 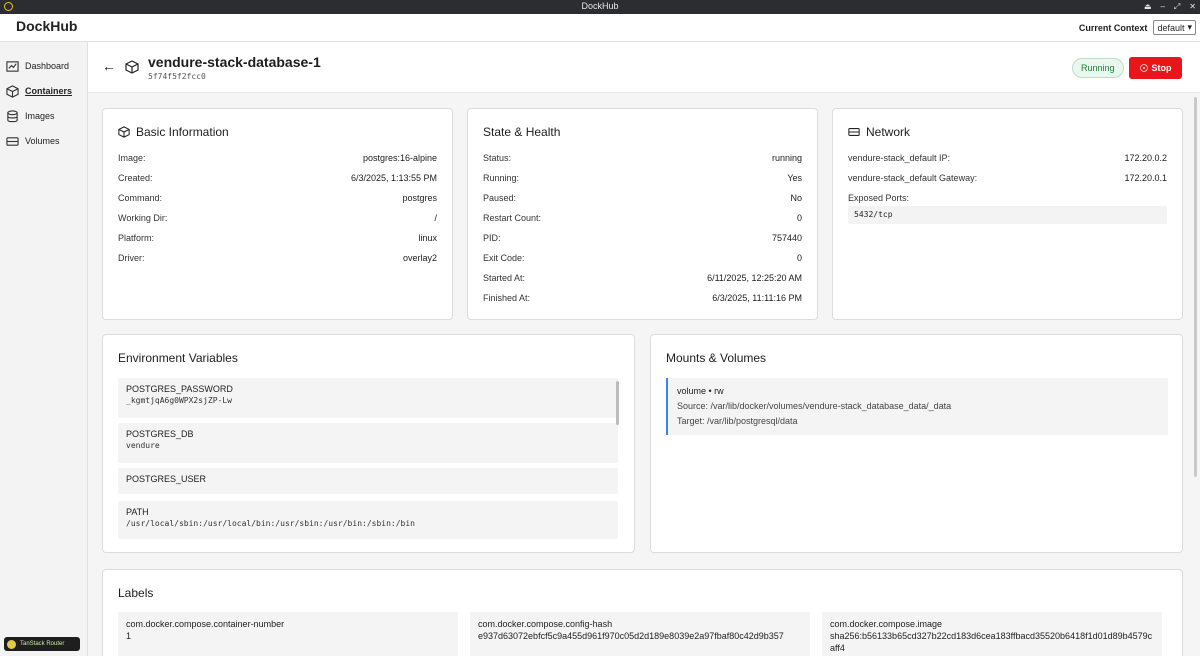 What do you see at coordinates (600, 28) in the screenshot?
I see `app-header: DockHub Current Context default ▾` at bounding box center [600, 28].